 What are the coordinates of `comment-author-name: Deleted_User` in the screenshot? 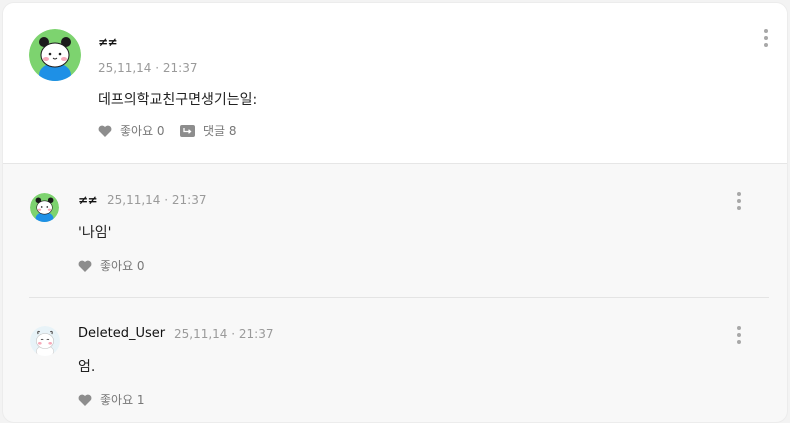 It's located at (121, 333).